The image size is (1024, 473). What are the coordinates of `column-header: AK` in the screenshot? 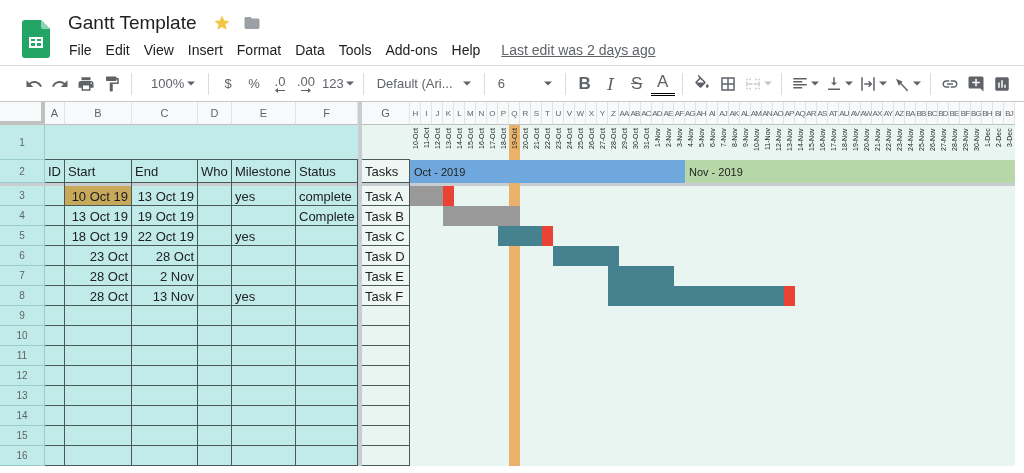 It's located at (734, 113).